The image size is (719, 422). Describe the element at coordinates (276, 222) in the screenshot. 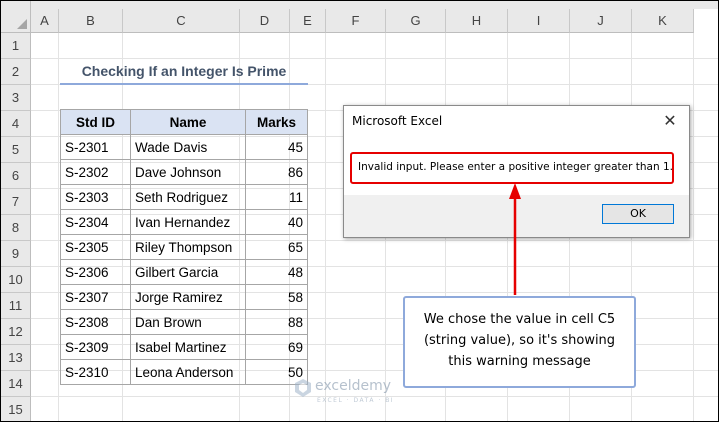

I see `cell-marks: 40` at that location.